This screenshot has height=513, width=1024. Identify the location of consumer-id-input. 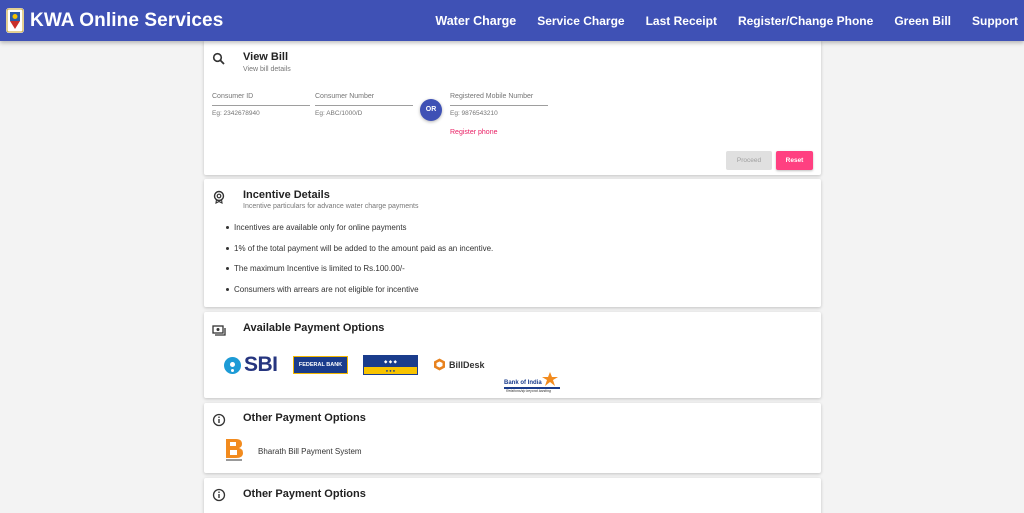
(261, 105).